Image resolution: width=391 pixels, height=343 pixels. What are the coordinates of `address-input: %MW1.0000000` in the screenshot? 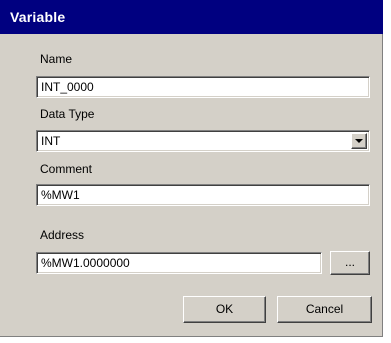 It's located at (179, 263).